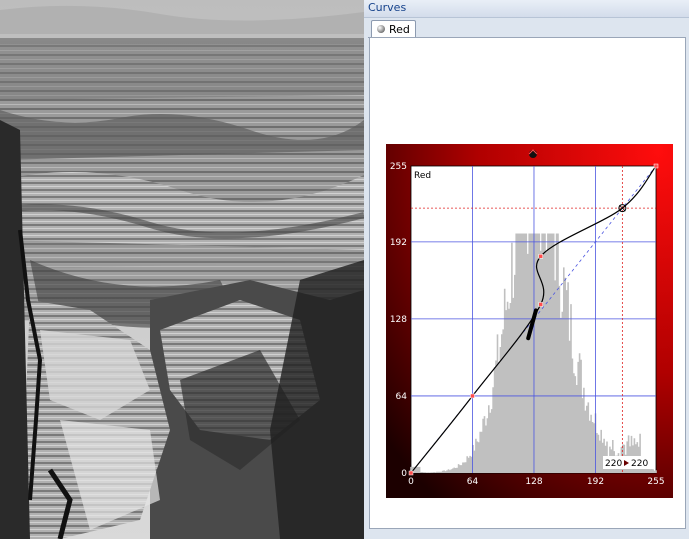 This screenshot has height=539, width=689. Describe the element at coordinates (533, 482) in the screenshot. I see `x-tick-label-128: 128` at that location.